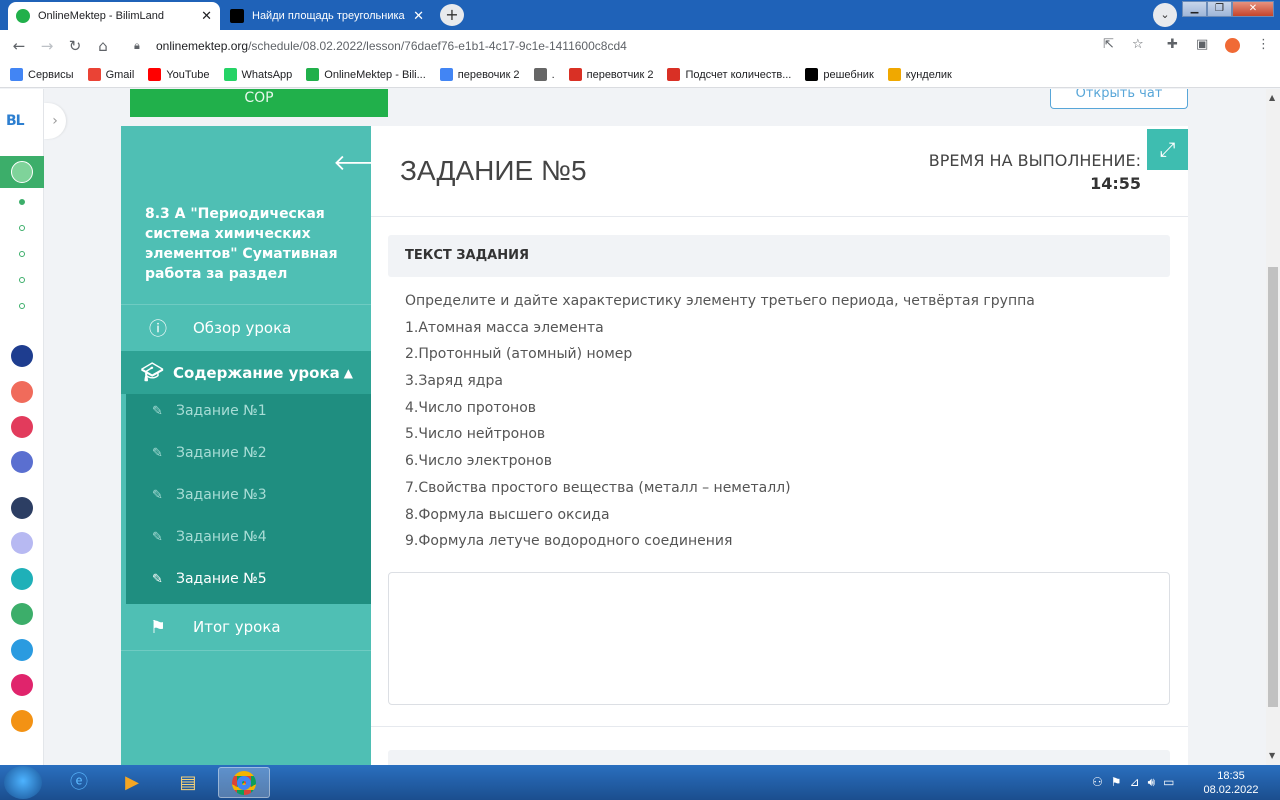 The height and width of the screenshot is (800, 1280). Describe the element at coordinates (1152, 782) in the screenshot. I see `volume-icon: 🔊︎` at that location.